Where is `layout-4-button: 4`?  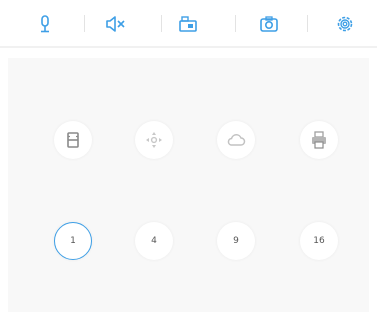
layout-4-button: 4 is located at coordinates (154, 241).